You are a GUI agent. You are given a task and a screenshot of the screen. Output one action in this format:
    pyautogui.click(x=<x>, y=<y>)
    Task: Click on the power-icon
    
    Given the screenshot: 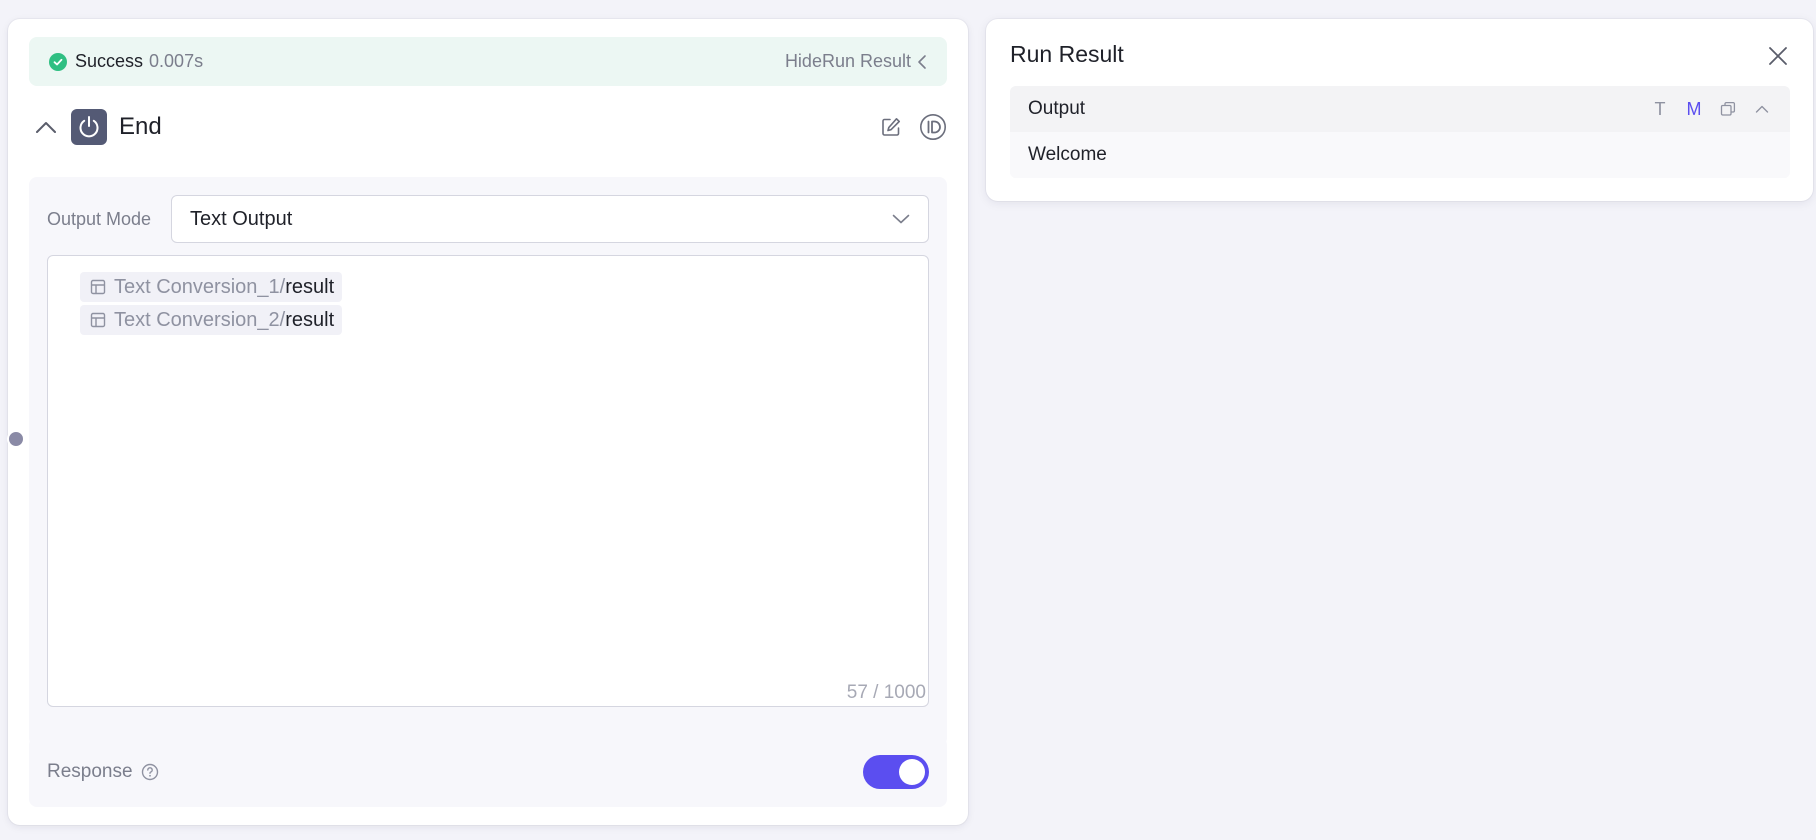 What is the action you would take?
    pyautogui.click(x=89, y=127)
    